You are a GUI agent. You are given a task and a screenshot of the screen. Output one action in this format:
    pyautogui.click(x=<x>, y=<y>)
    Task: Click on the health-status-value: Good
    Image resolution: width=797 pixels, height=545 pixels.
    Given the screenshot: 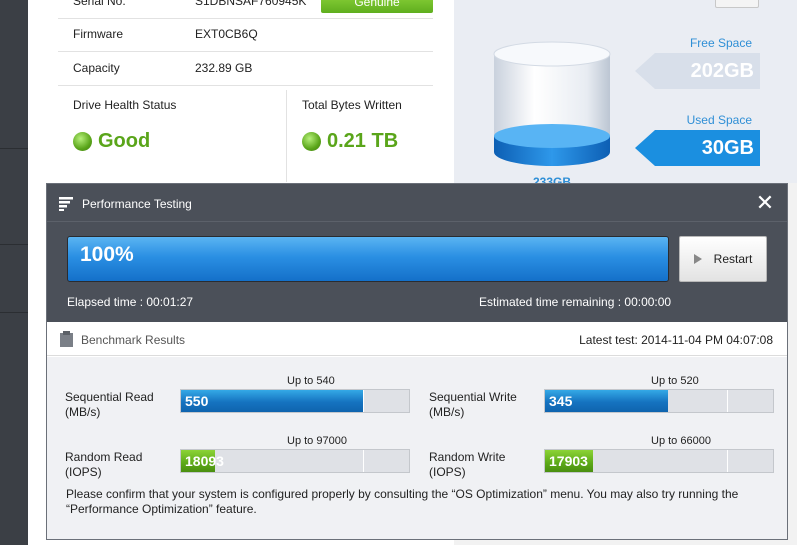 What is the action you would take?
    pyautogui.click(x=111, y=141)
    